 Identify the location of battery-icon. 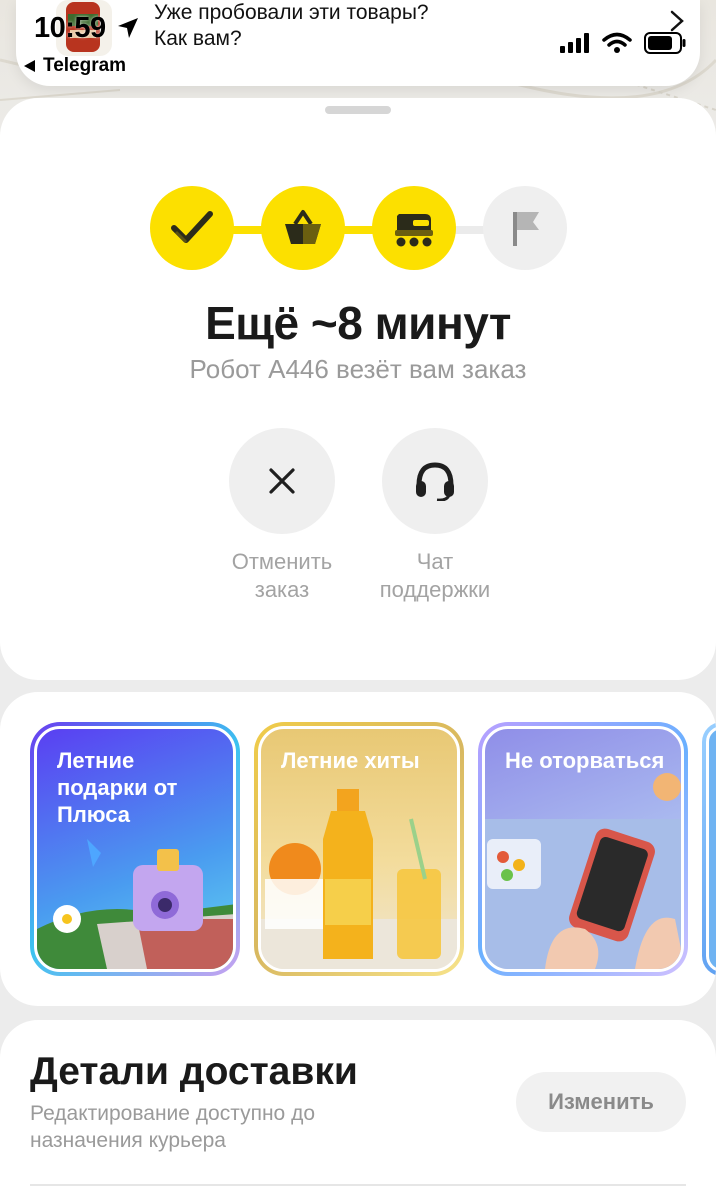
(665, 43).